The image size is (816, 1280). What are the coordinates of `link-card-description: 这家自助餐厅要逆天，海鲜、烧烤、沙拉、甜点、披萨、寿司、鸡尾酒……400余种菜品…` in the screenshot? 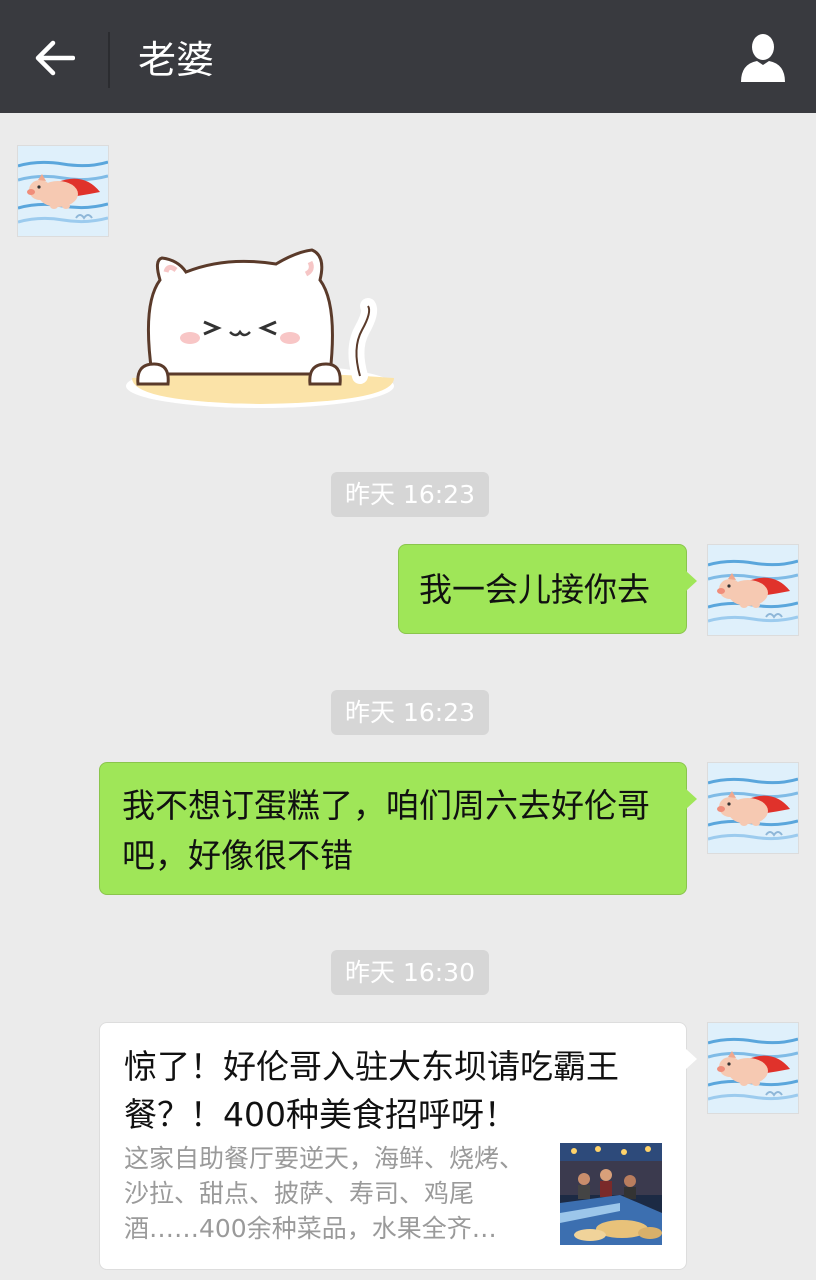 It's located at (324, 1193).